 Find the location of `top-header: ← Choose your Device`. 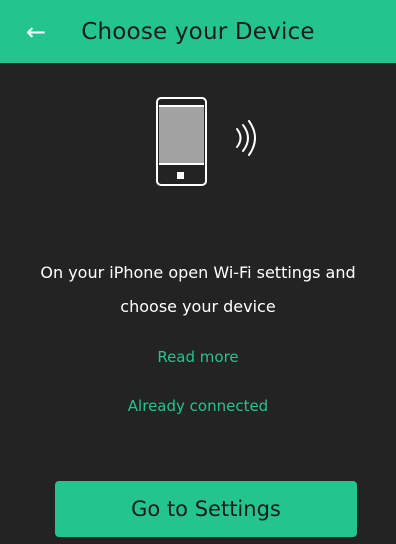

top-header: ← Choose your Device is located at coordinates (198, 31).